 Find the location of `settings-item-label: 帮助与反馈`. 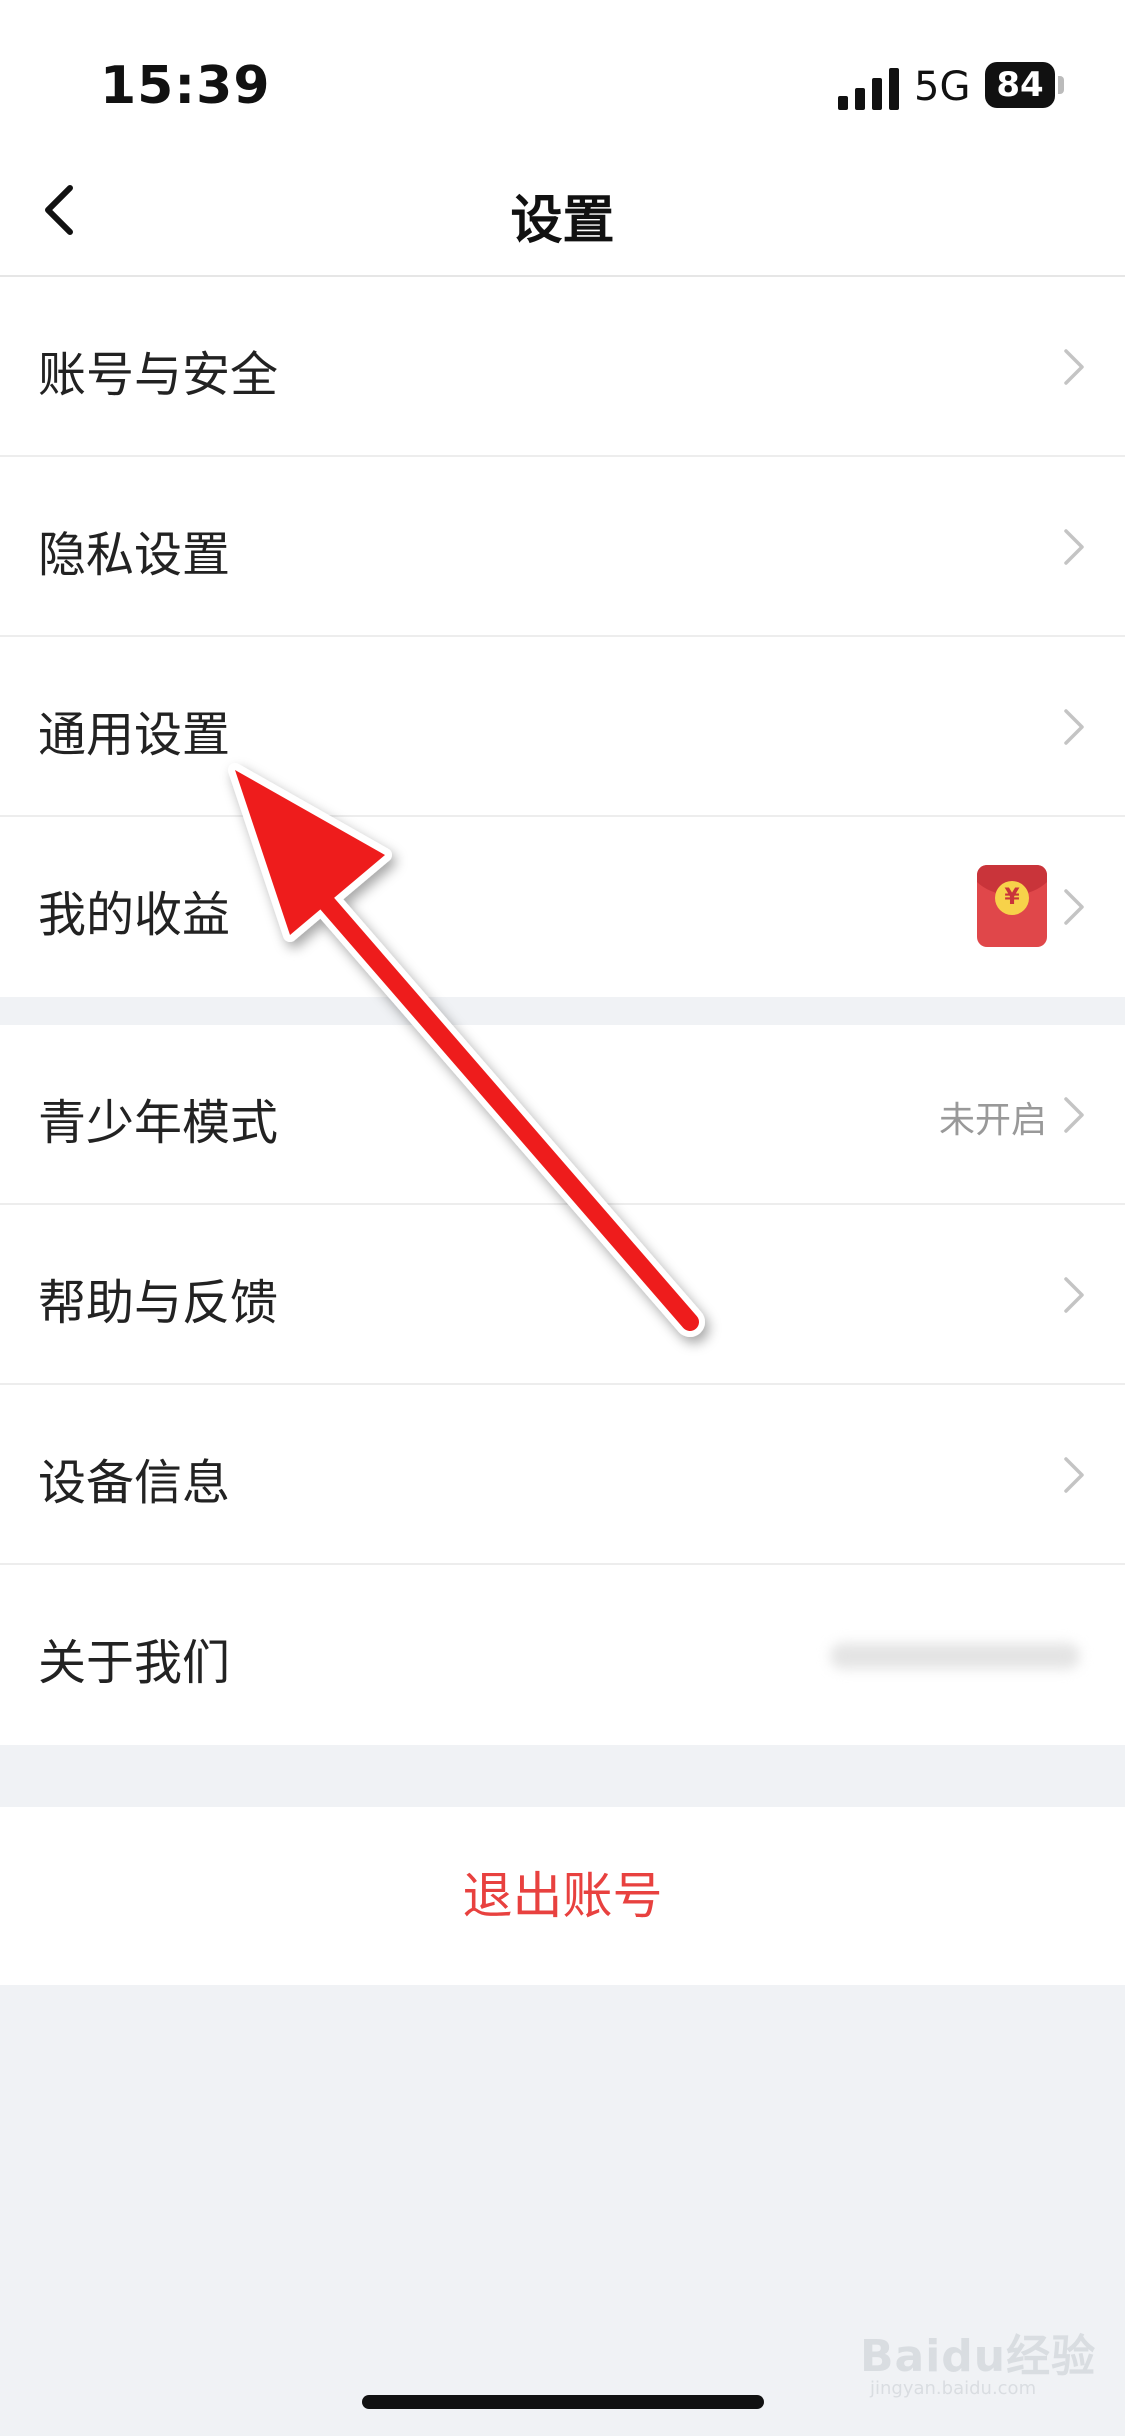

settings-item-label: 帮助与反馈 is located at coordinates (158, 1303).